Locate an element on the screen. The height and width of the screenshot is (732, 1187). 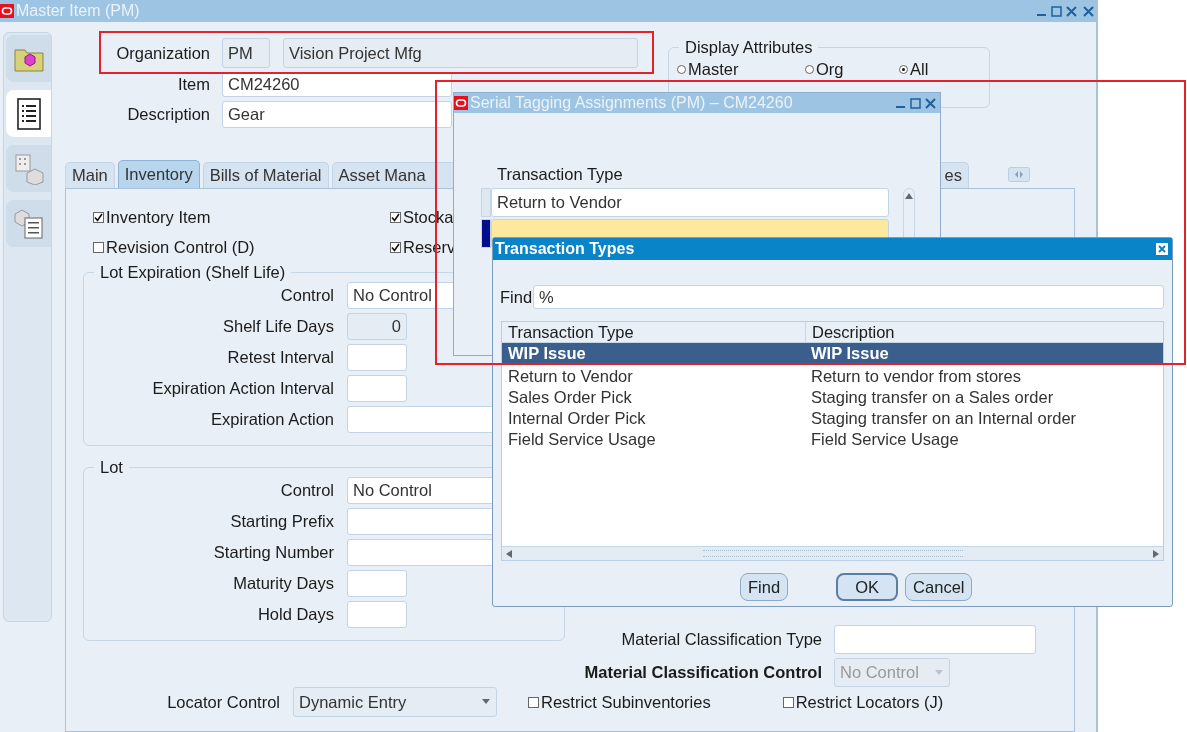
group-title: Display Attributes is located at coordinates (749, 47).